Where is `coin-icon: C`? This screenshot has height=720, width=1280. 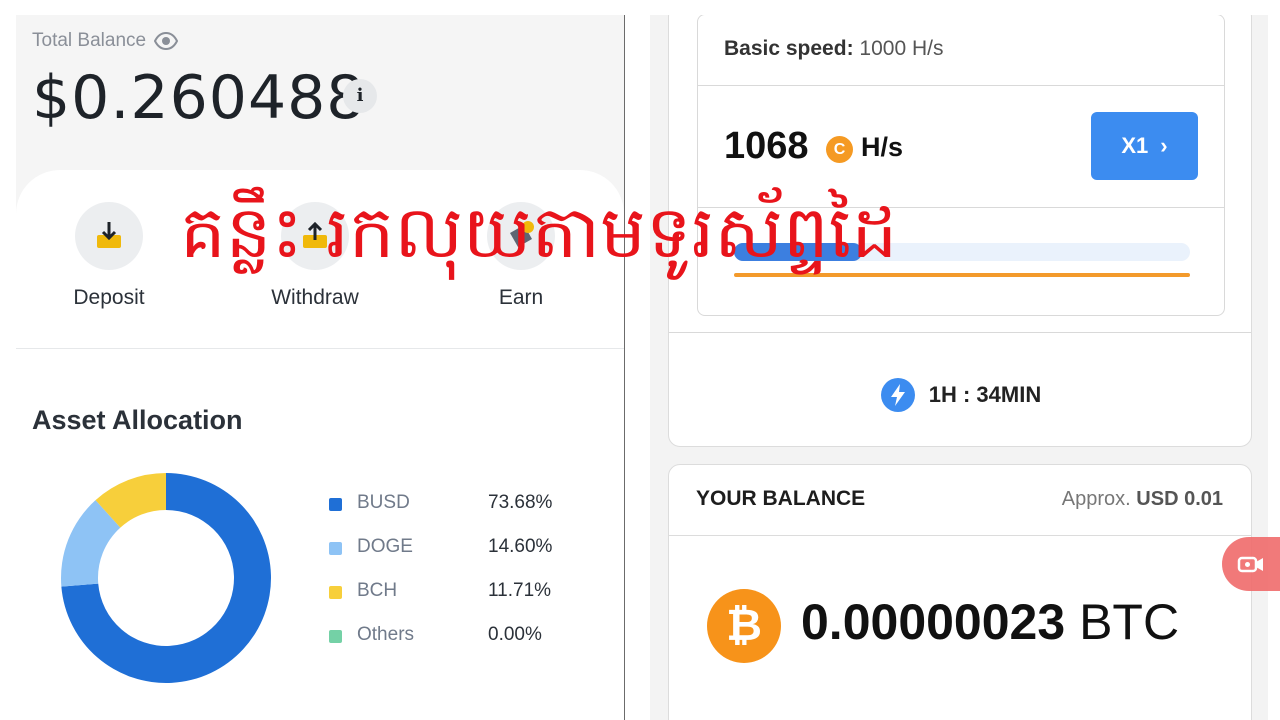
coin-icon: C is located at coordinates (839, 149).